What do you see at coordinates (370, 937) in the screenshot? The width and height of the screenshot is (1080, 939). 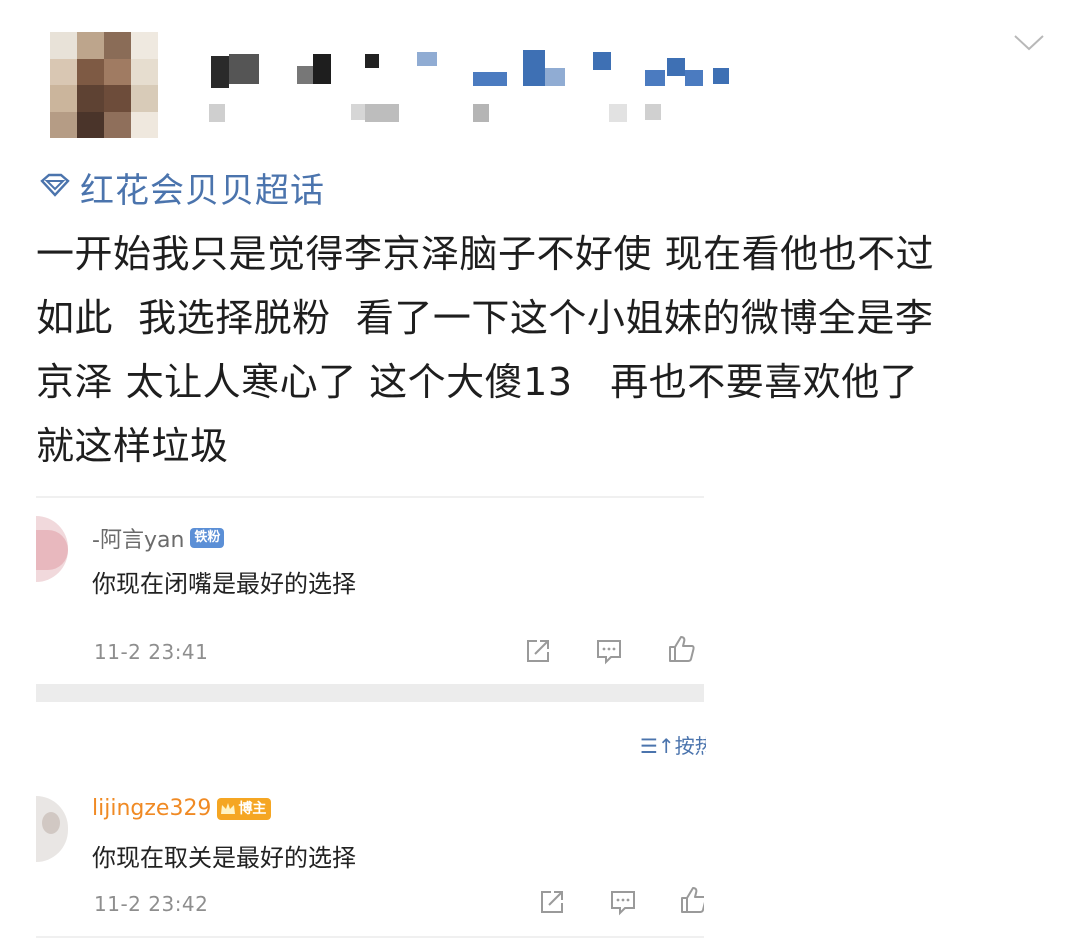 I see `bottom-divider` at bounding box center [370, 937].